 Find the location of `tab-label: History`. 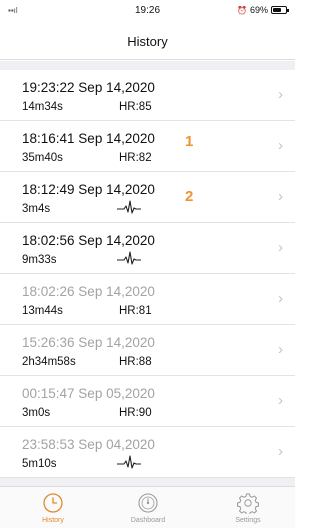

tab-label: History is located at coordinates (53, 520).